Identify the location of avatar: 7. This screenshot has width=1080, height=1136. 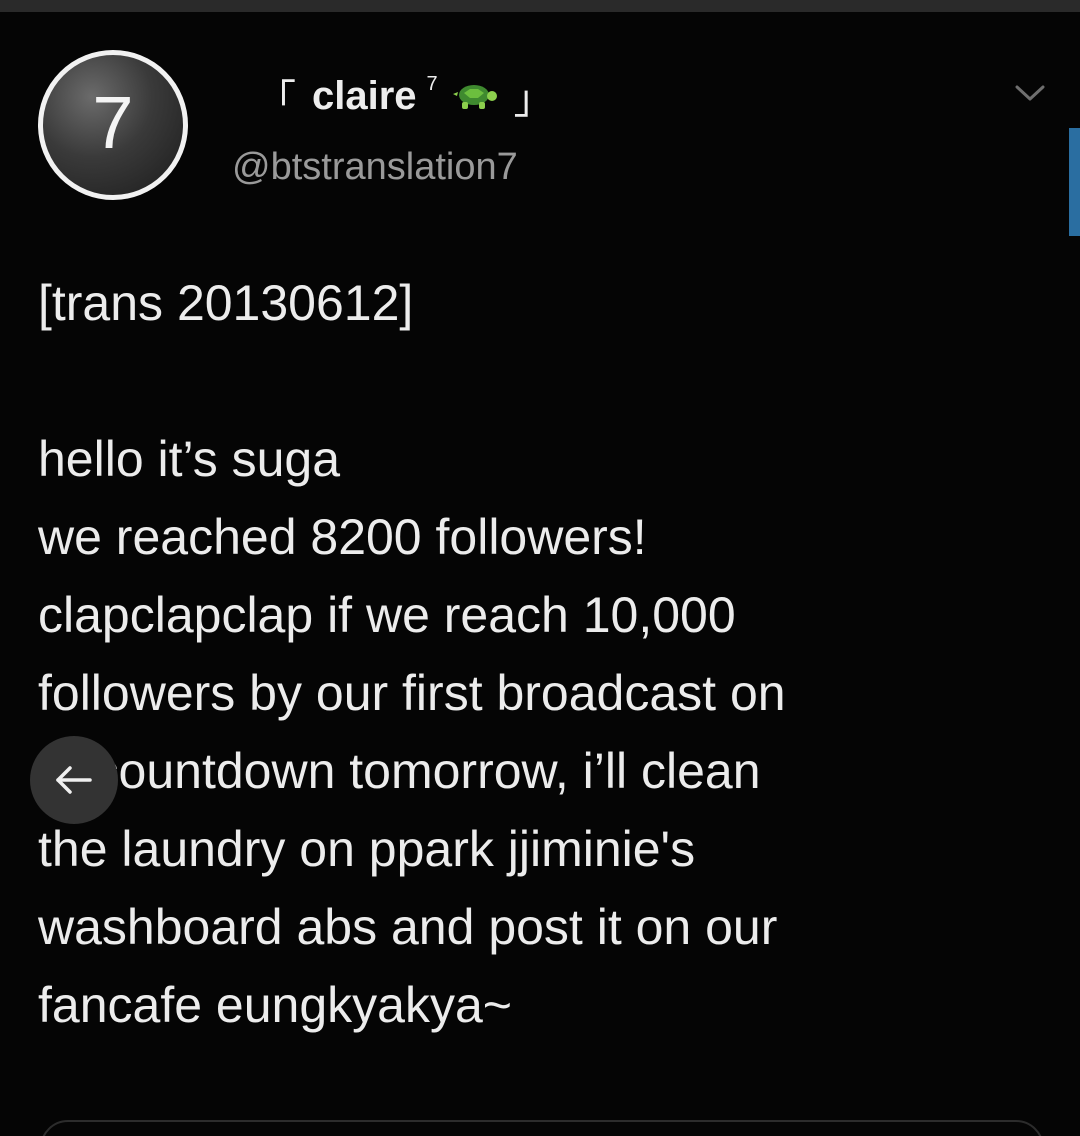
(113, 125).